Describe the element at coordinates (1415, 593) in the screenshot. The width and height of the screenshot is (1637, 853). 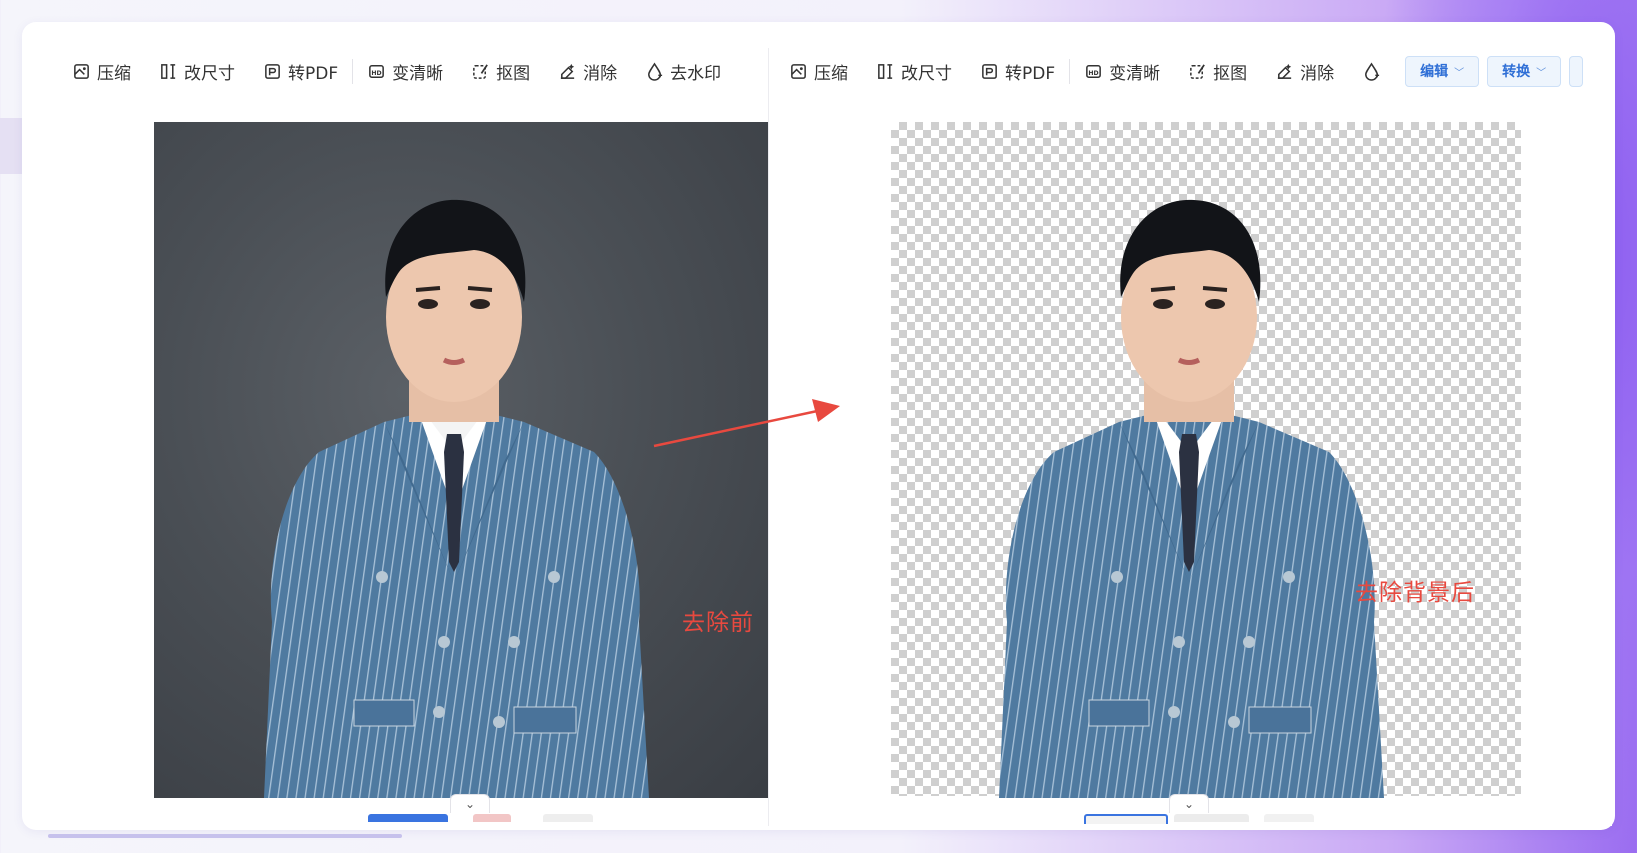
I see `after-caption: 去除背景后` at that location.